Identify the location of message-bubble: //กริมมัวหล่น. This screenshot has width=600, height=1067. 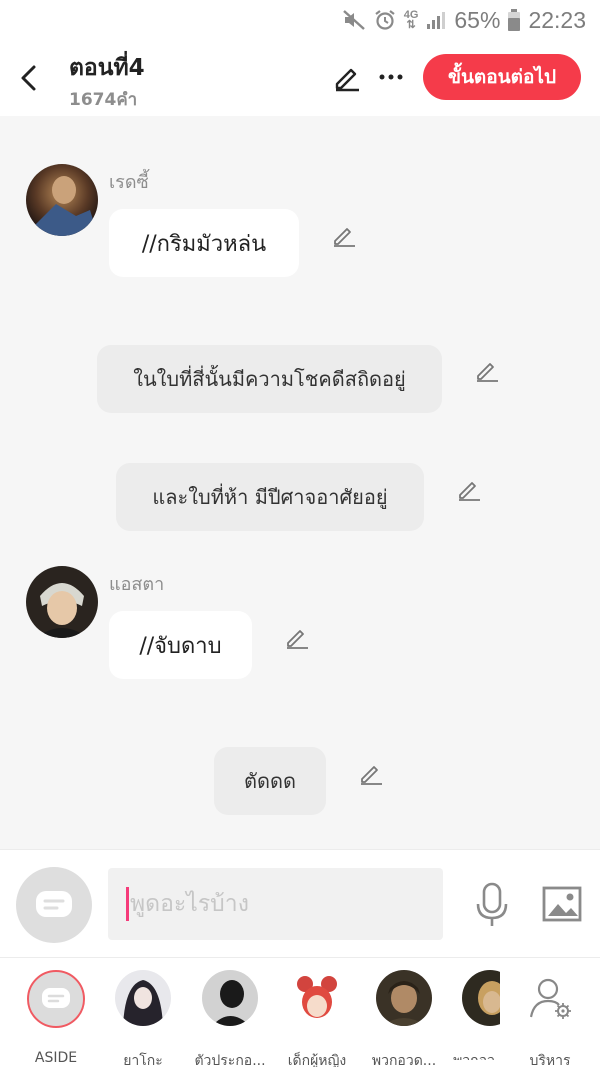
(204, 243).